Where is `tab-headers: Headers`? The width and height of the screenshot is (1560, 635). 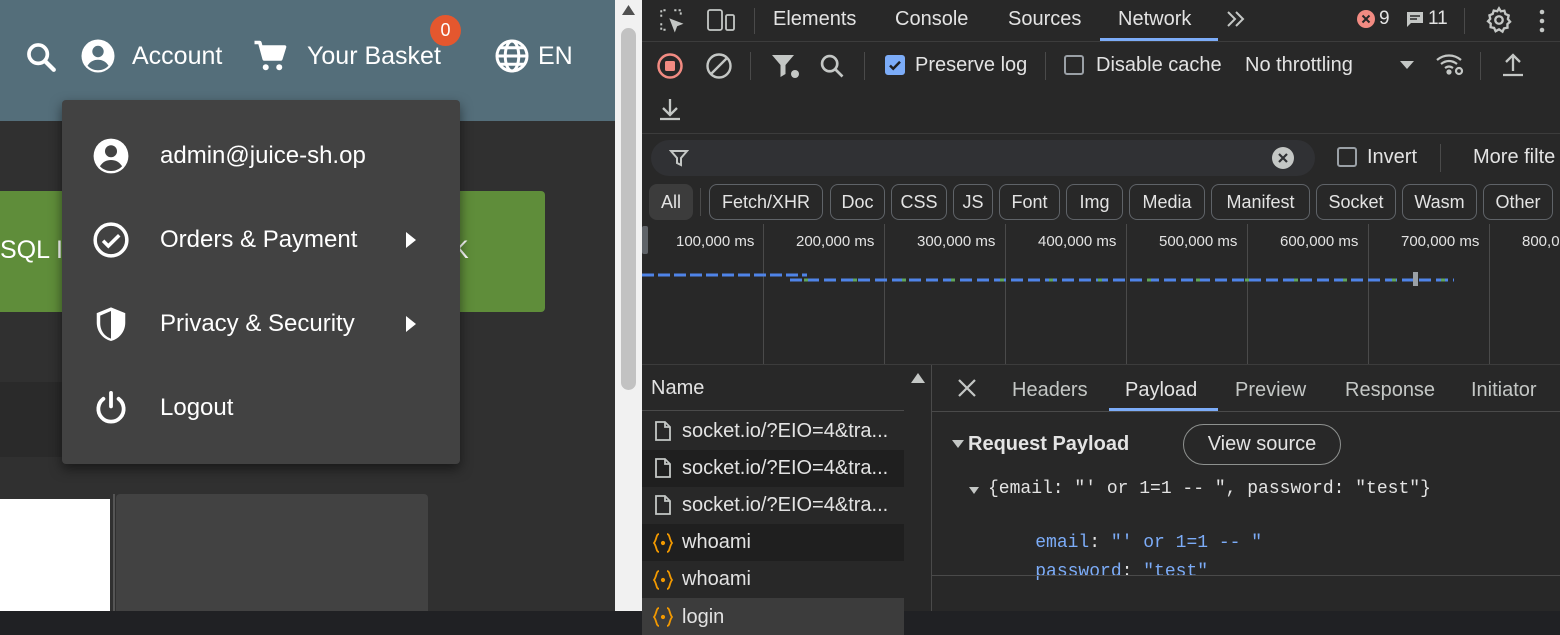 tab-headers: Headers is located at coordinates (1050, 390).